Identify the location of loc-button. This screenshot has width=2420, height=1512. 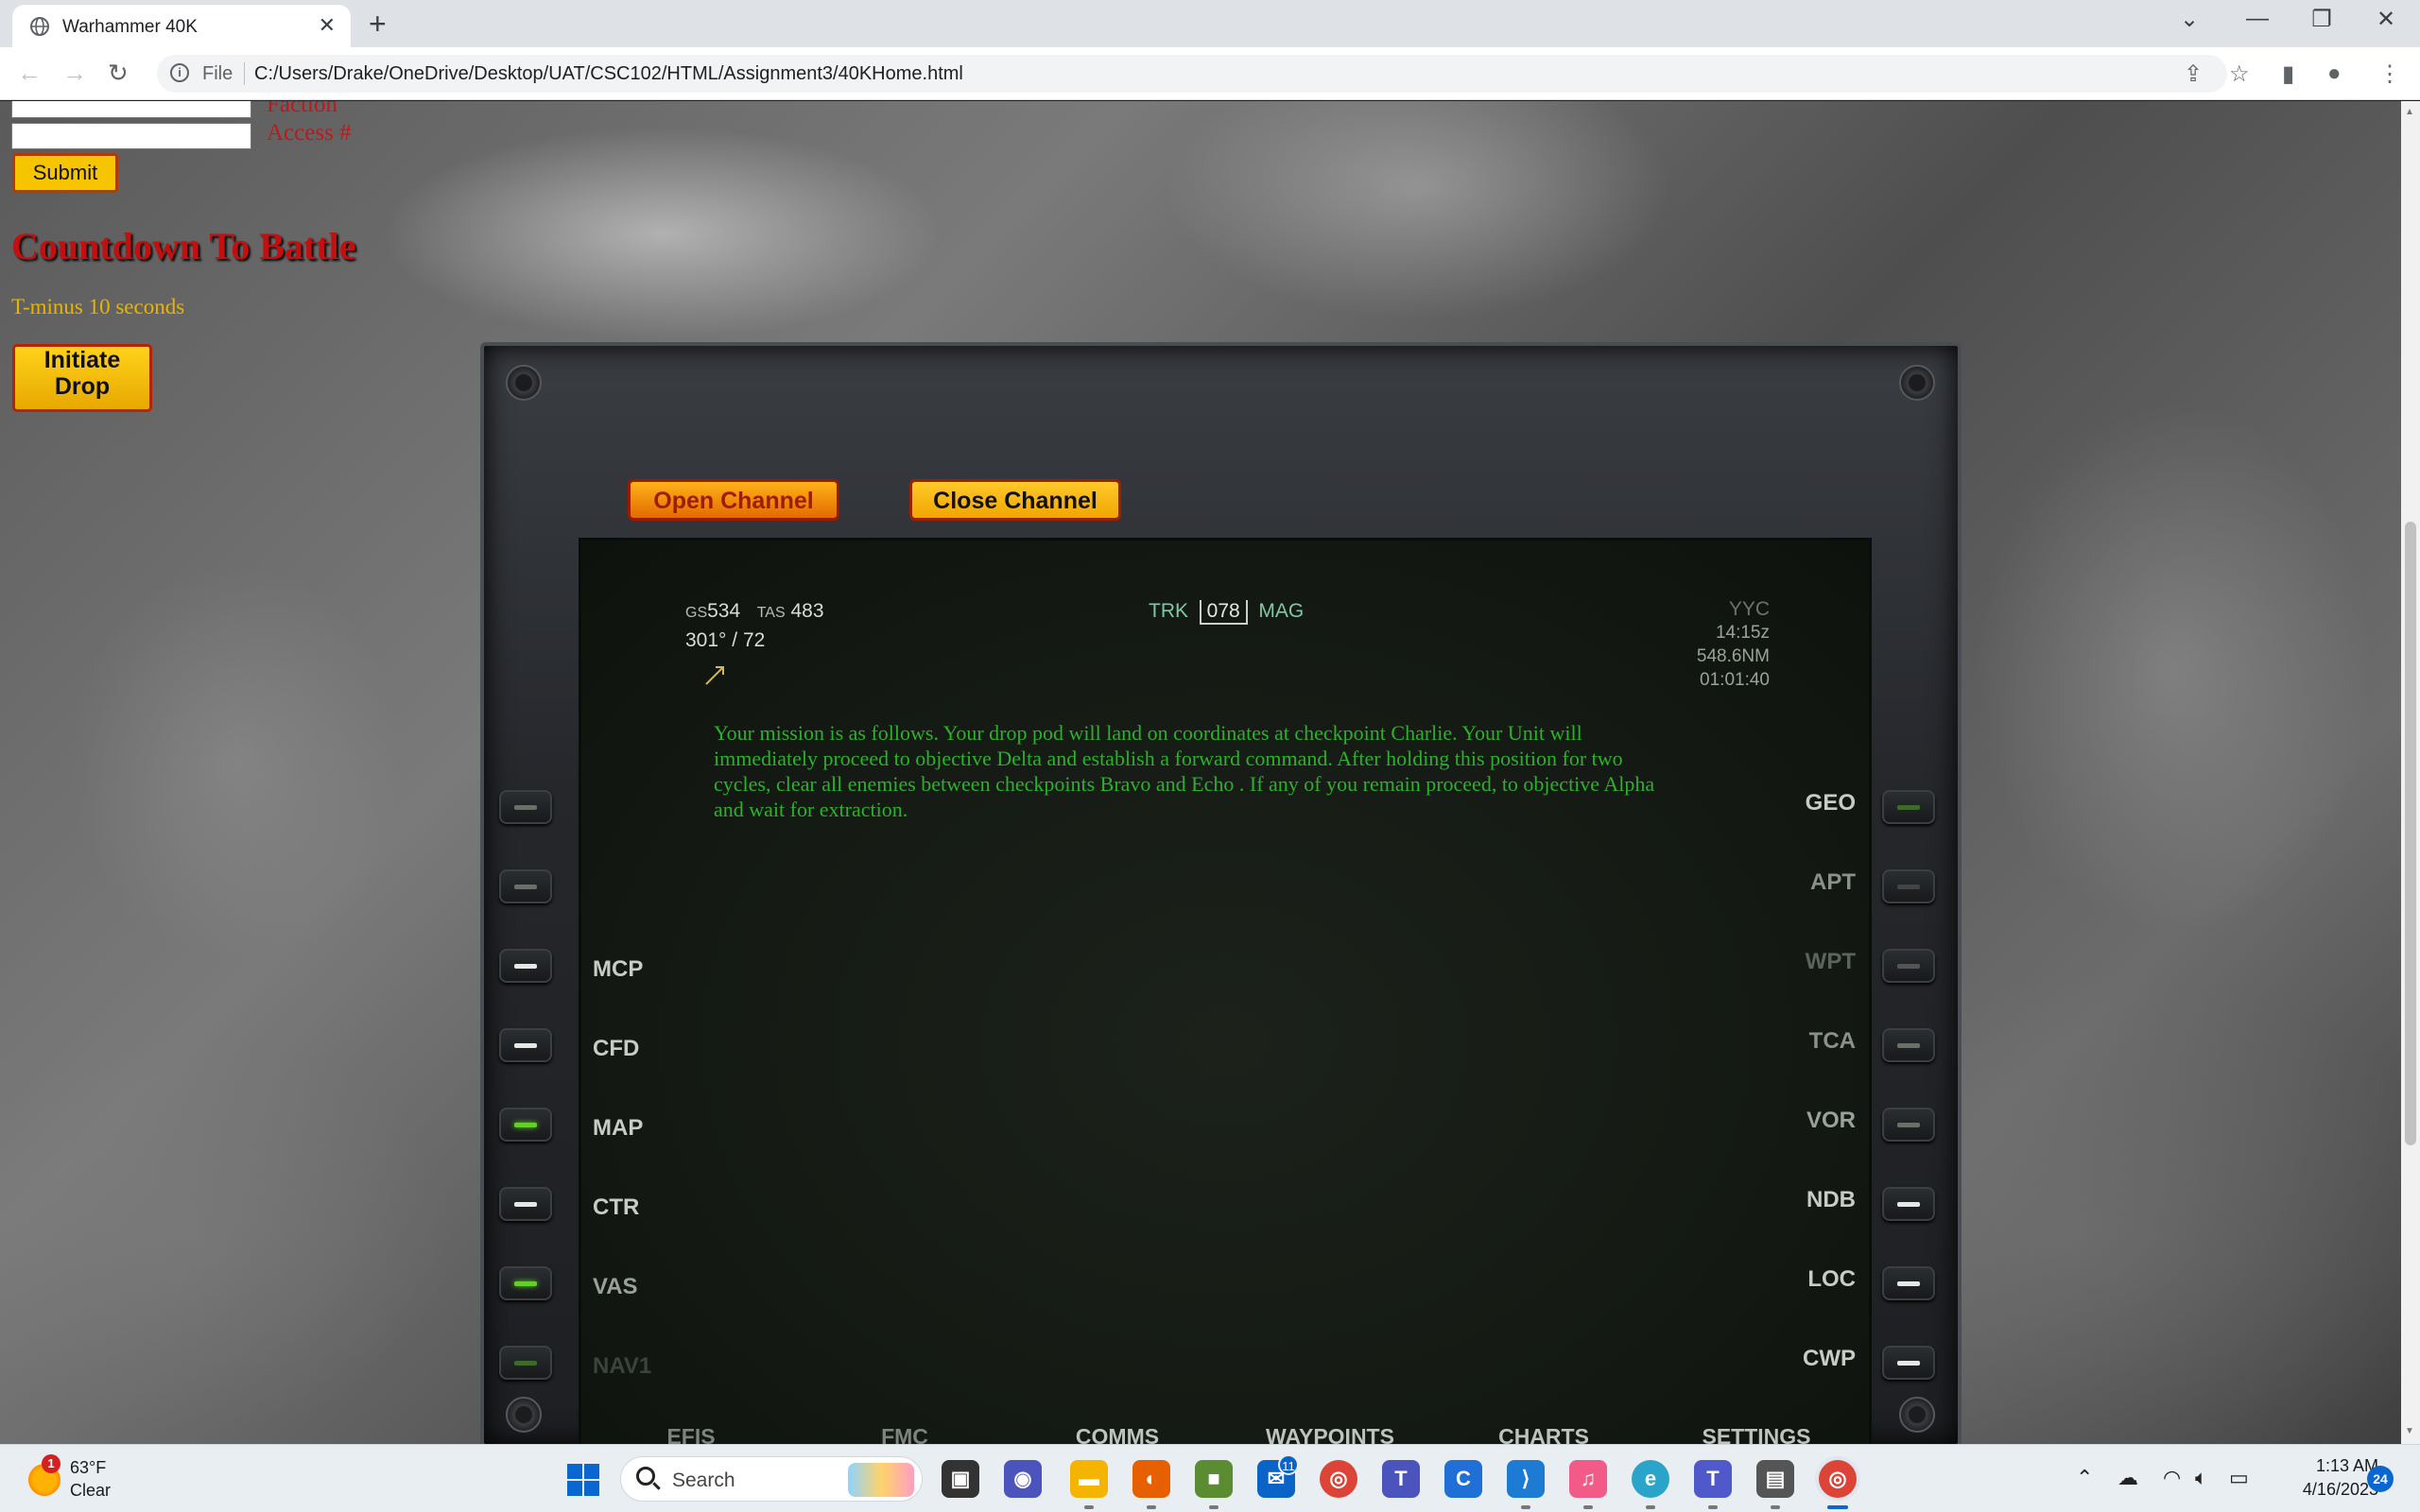
(1908, 1283).